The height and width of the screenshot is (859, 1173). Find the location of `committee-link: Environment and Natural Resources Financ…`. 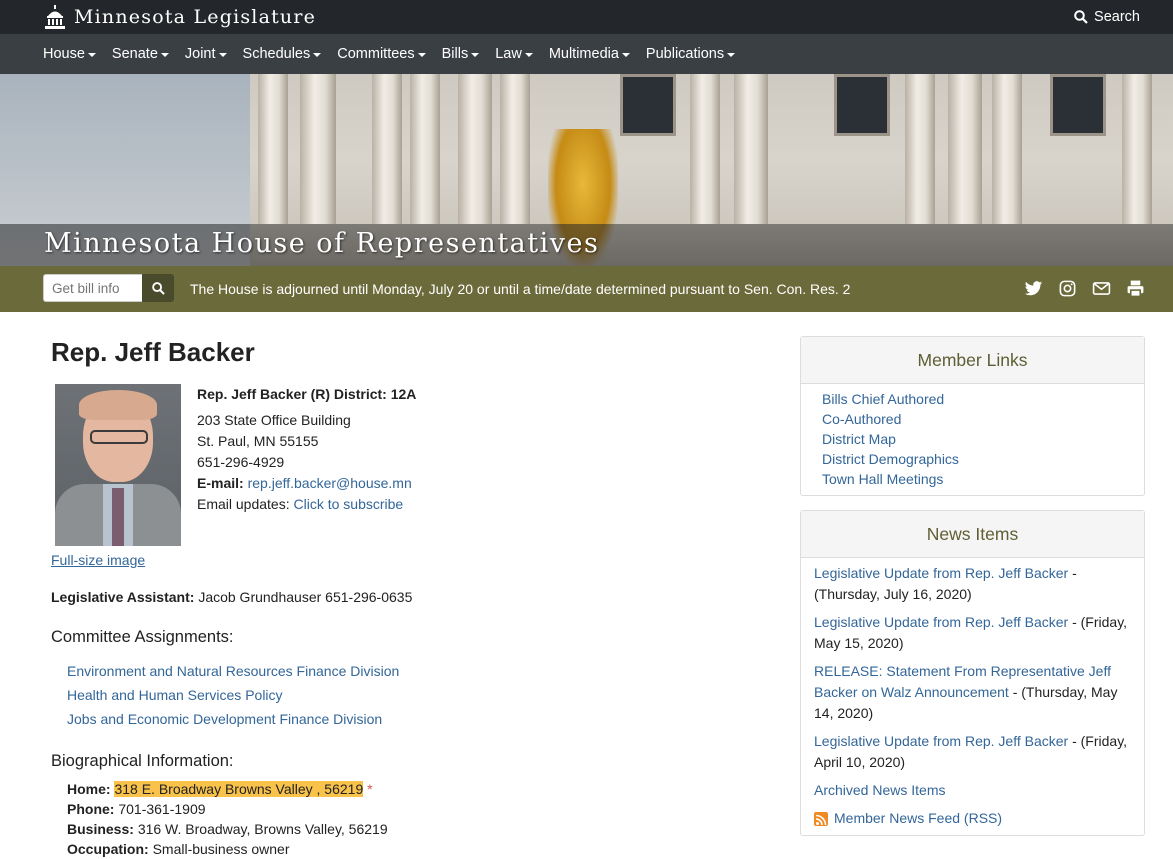

committee-link: Environment and Natural Resources Financ… is located at coordinates (233, 671).